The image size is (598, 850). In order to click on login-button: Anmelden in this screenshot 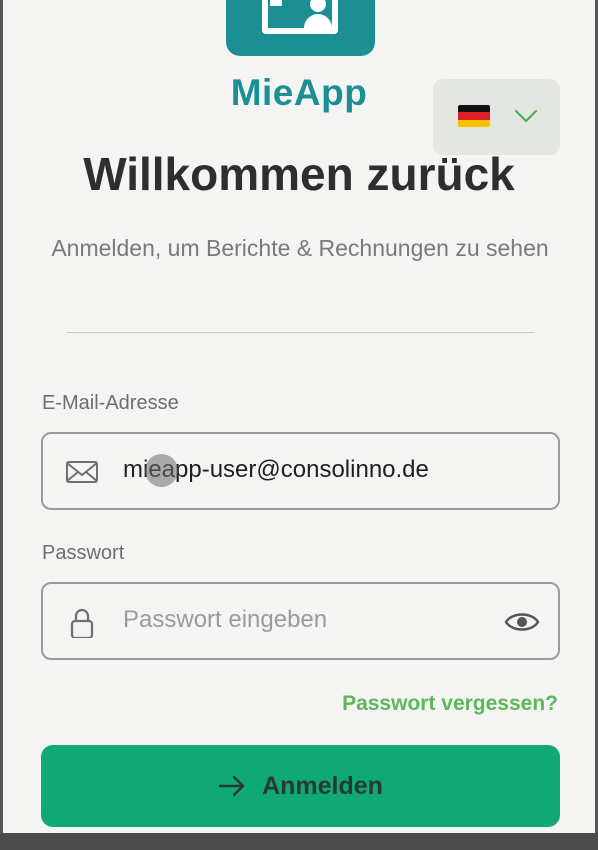, I will do `click(300, 786)`.